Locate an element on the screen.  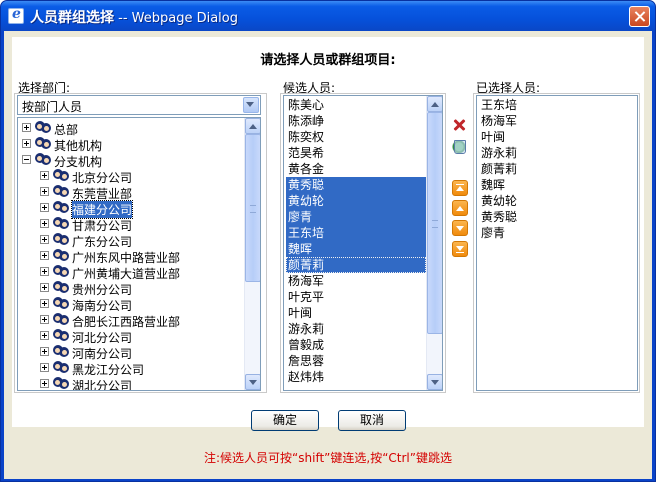
tree-node-label: 贵州分公司 is located at coordinates (102, 289).